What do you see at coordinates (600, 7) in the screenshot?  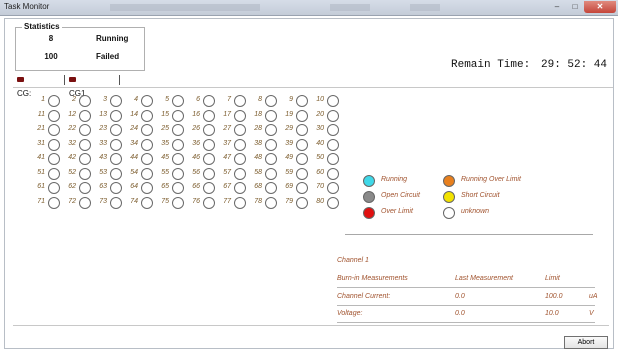 I see `close-button: ✕` at bounding box center [600, 7].